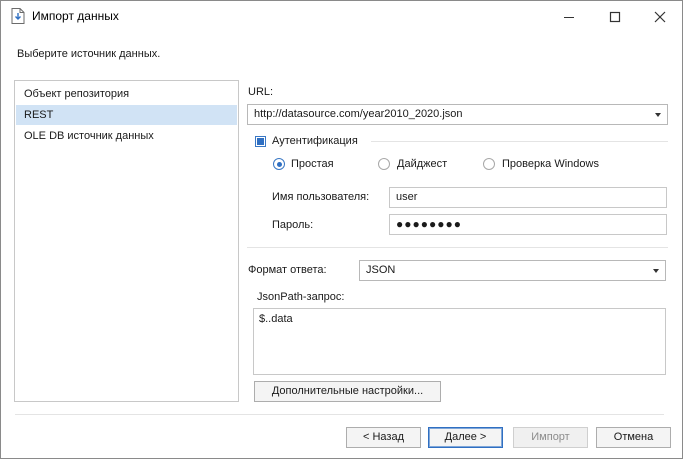  What do you see at coordinates (315, 141) in the screenshot?
I see `auth-checkbox-label: Аутентификация` at bounding box center [315, 141].